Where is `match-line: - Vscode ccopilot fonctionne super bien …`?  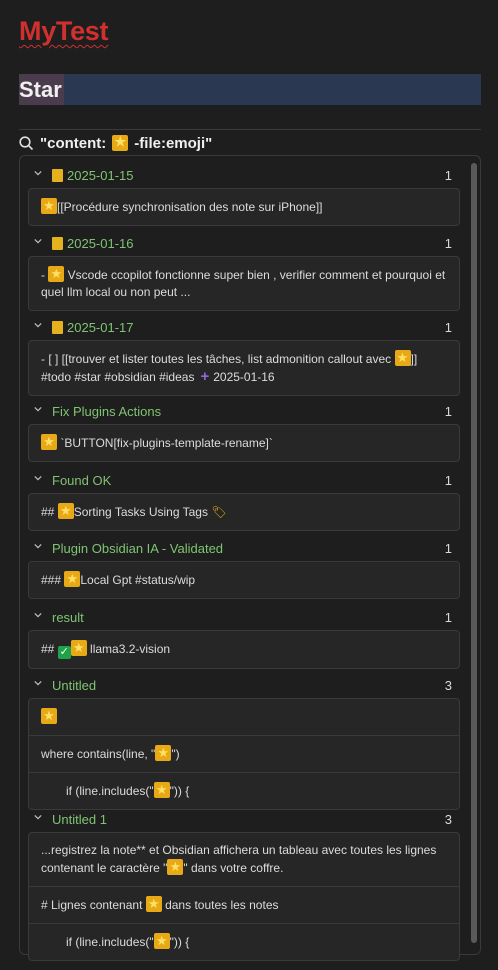
match-line: - Vscode ccopilot fonctionne super bien … is located at coordinates (244, 283).